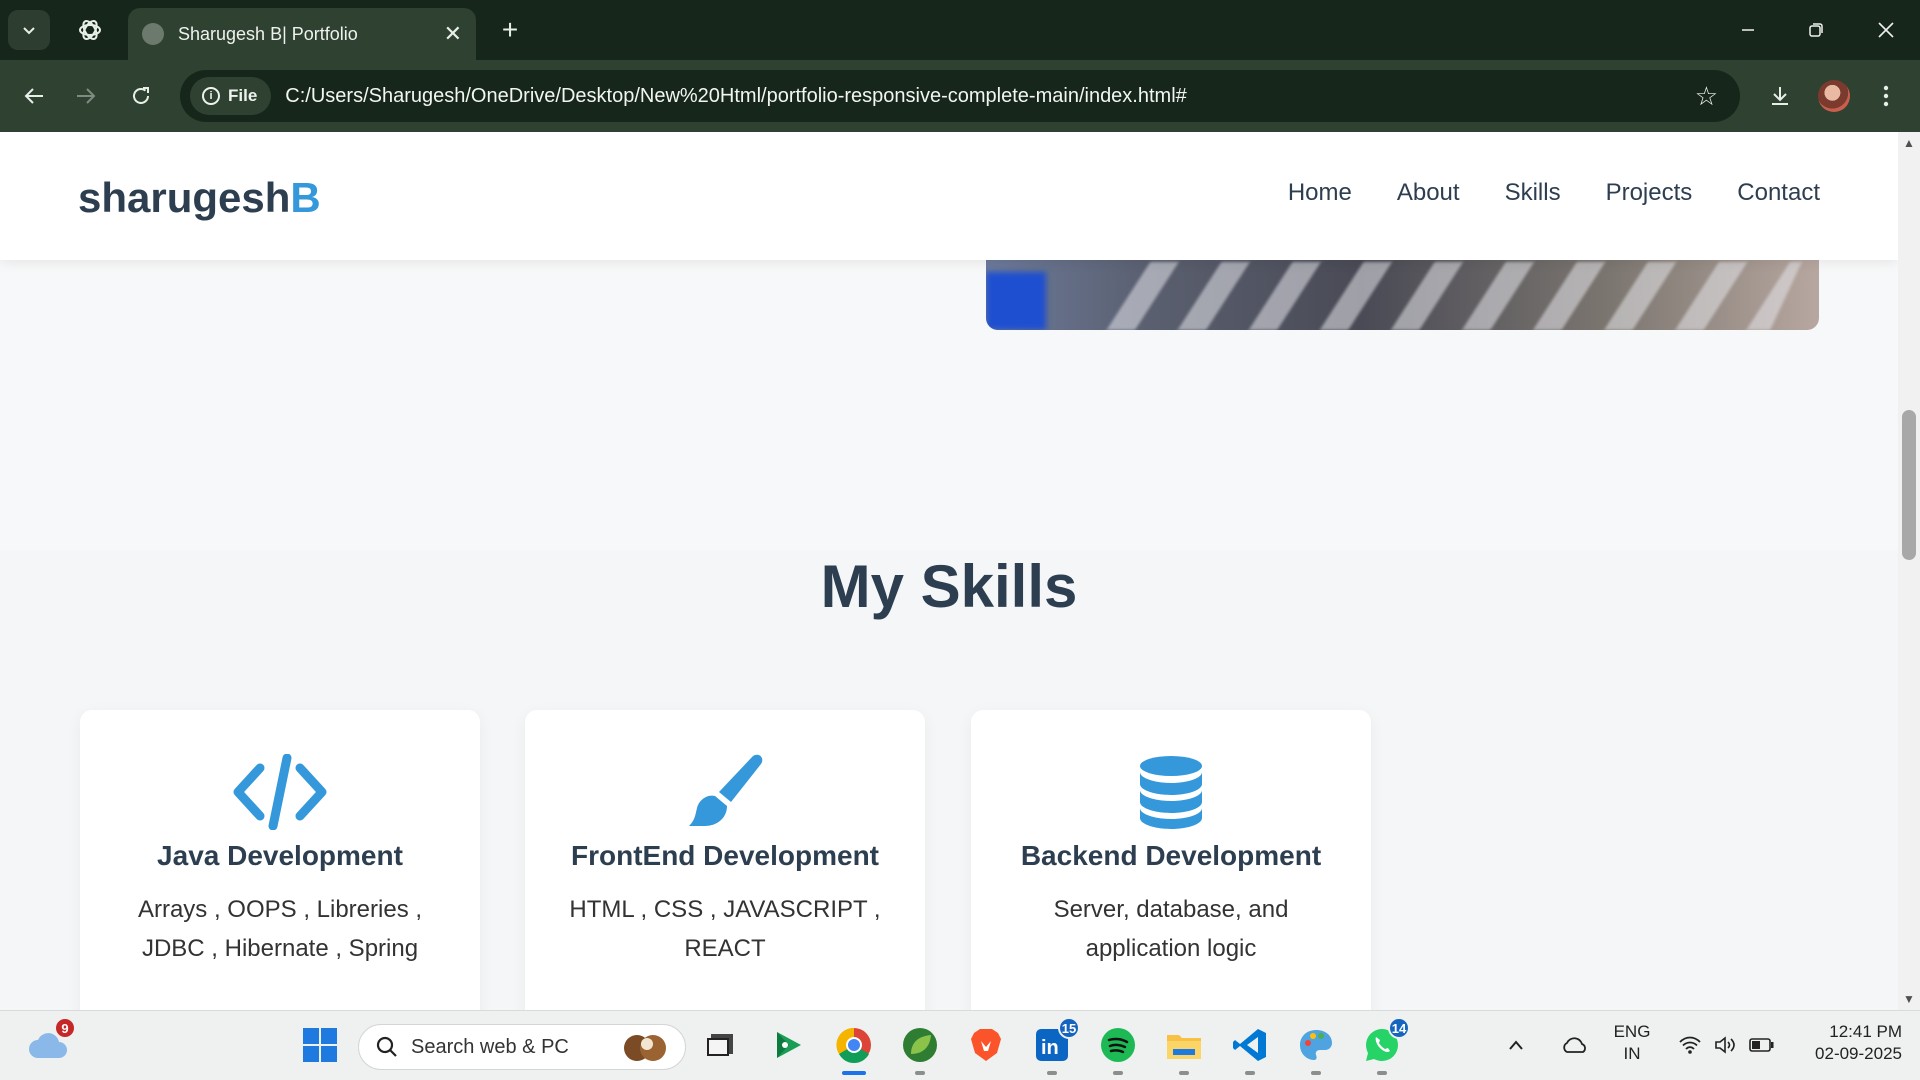  I want to click on close-icon, so click(1886, 30).